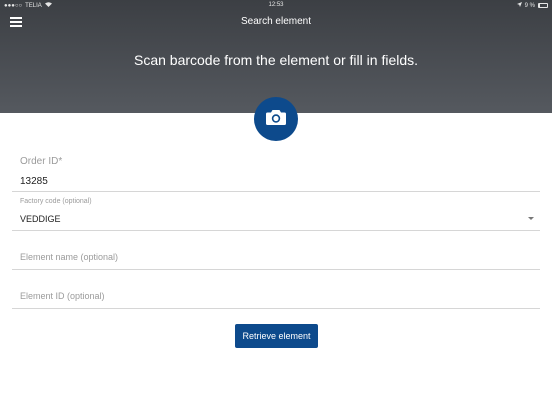 The width and height of the screenshot is (552, 414). I want to click on factory-code-value: VEDDIGE, so click(40, 219).